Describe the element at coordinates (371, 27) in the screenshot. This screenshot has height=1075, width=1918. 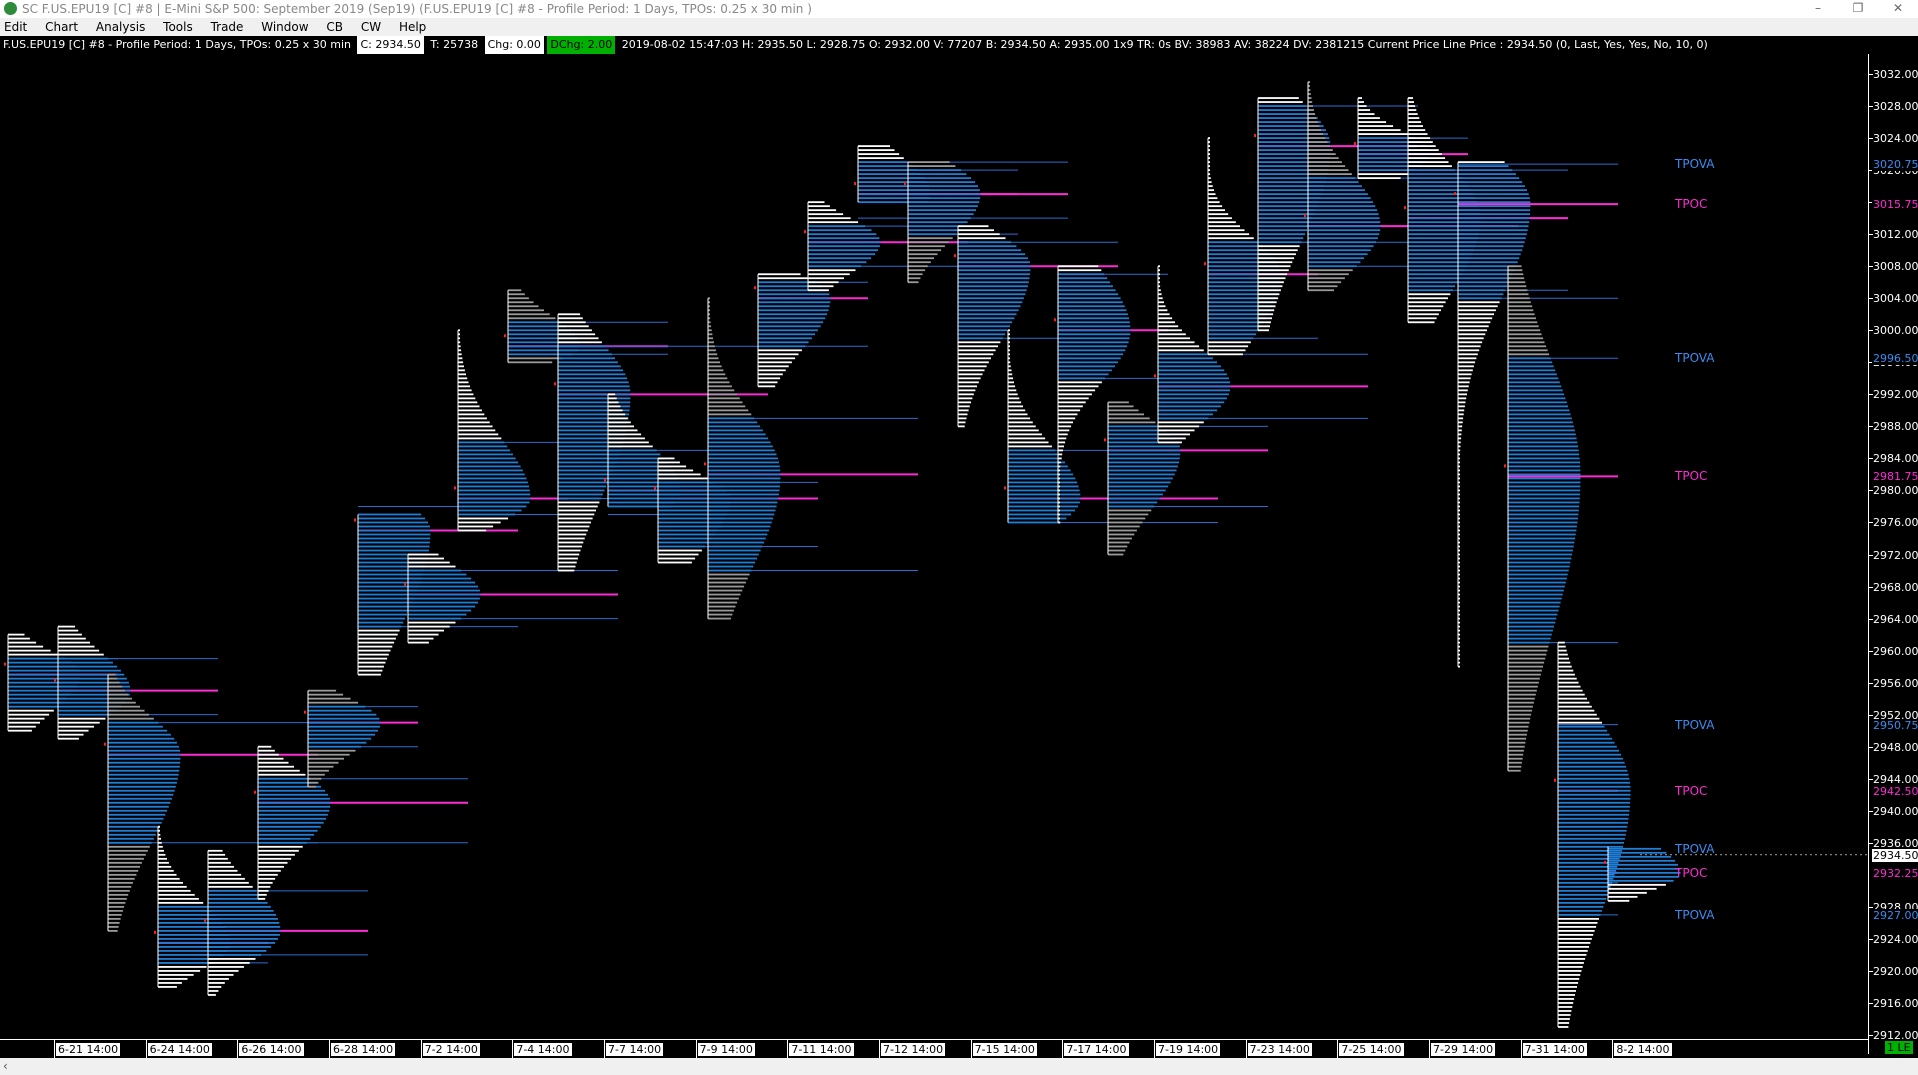
I see `menu-cw: CW` at that location.